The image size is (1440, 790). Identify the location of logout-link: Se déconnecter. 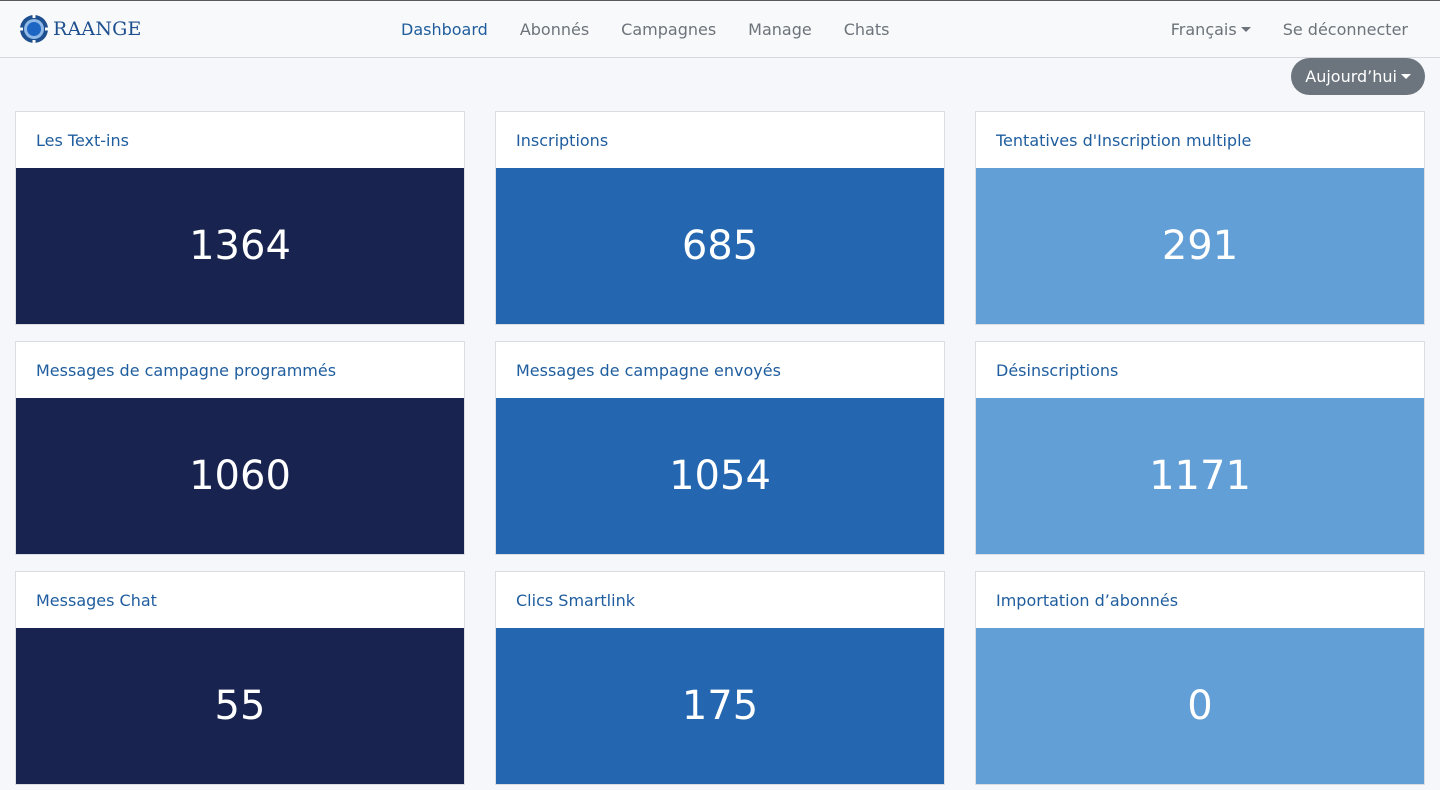
(1345, 29).